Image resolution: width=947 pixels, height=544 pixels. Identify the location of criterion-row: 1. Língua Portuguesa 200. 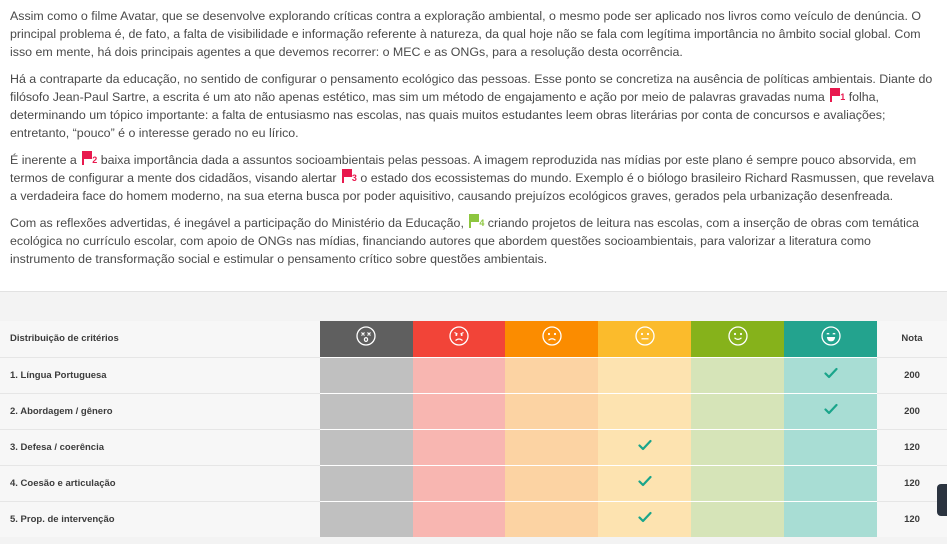
(473, 374).